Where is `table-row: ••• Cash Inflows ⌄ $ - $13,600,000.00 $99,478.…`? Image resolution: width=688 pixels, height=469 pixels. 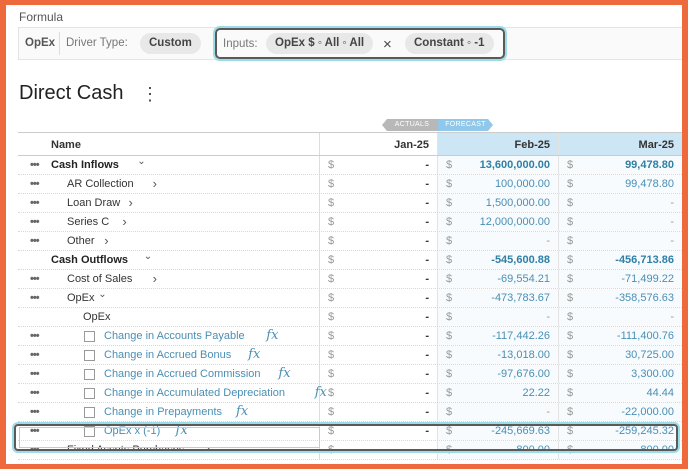
table-row: ••• Cash Inflows ⌄ $ - $13,600,000.00 $99,478.… is located at coordinates (350, 165).